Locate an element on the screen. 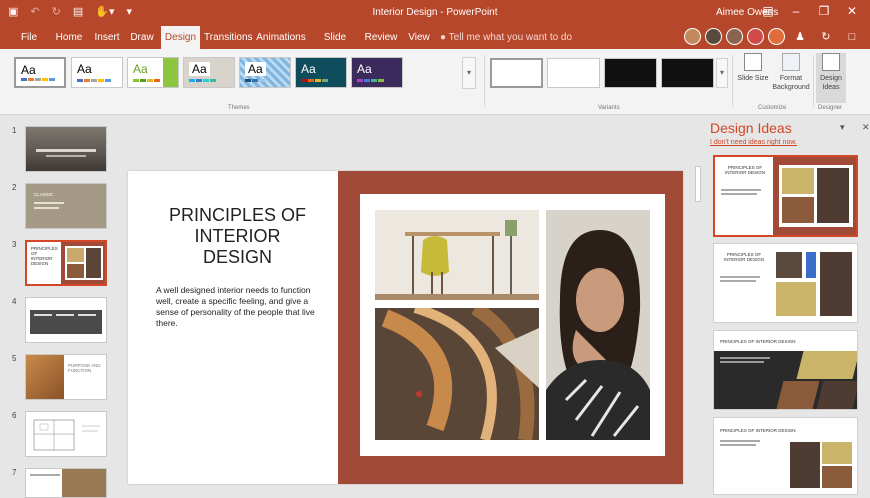 Image resolution: width=870 pixels, height=498 pixels. desk-photo is located at coordinates (457, 255).